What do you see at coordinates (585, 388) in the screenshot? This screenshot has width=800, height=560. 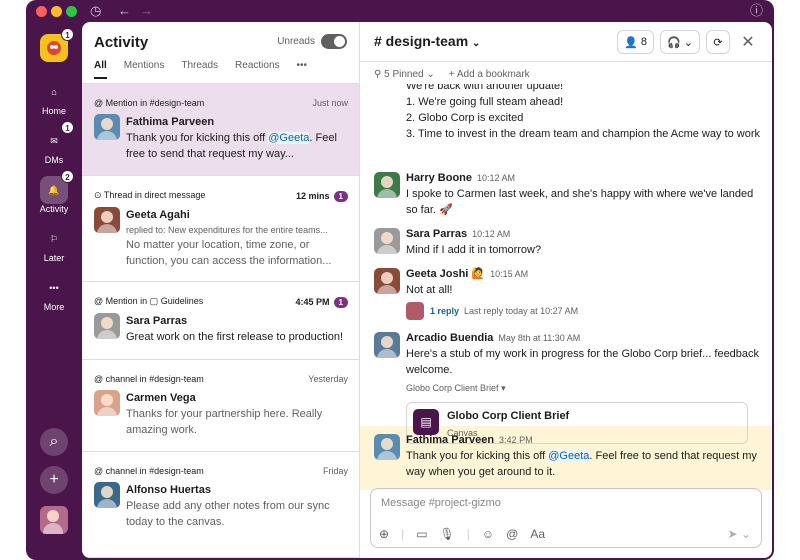 I see `attachment-label: Globo Corp Client Brief ▾` at bounding box center [585, 388].